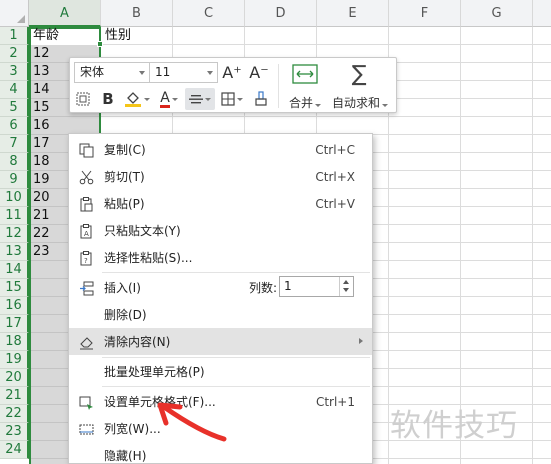  I want to click on mini-format-toolbar: 宋体 11 A⁺ A⁻ B A 合并 ∑ 自动求和, so click(233, 85).